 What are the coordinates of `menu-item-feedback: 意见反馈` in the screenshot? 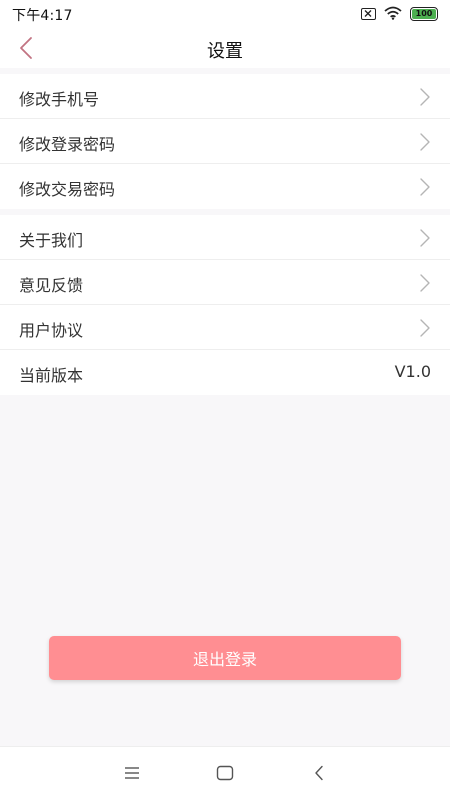 It's located at (225, 282).